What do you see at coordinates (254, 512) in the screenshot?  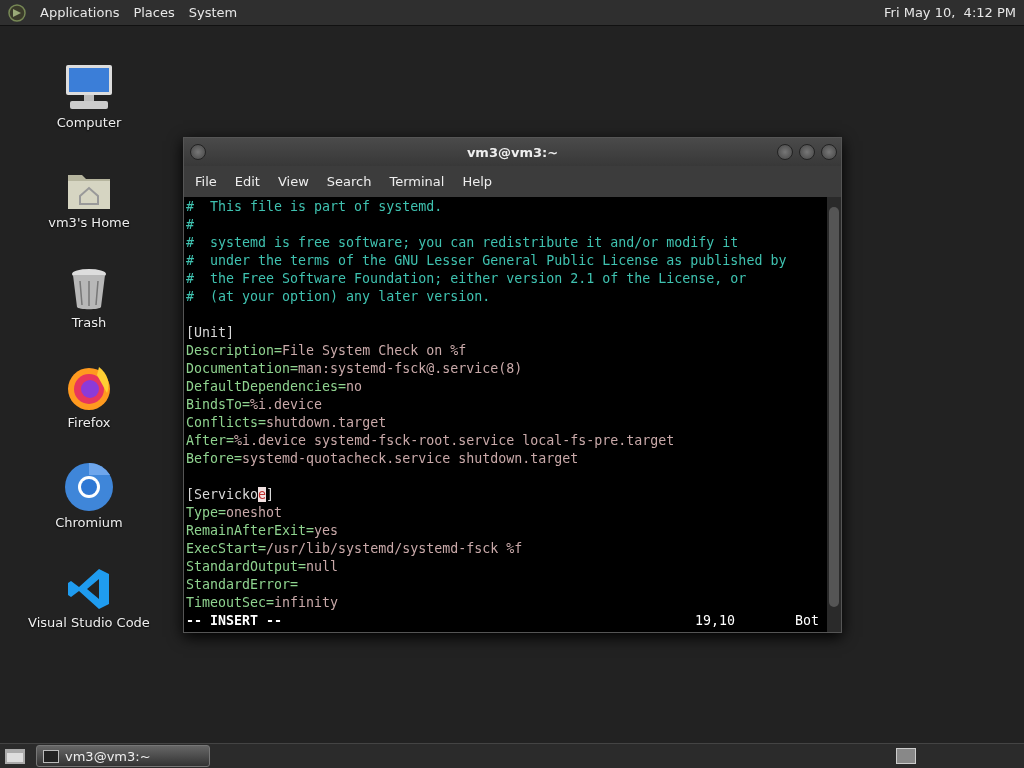 I see `config-value: oneshot` at bounding box center [254, 512].